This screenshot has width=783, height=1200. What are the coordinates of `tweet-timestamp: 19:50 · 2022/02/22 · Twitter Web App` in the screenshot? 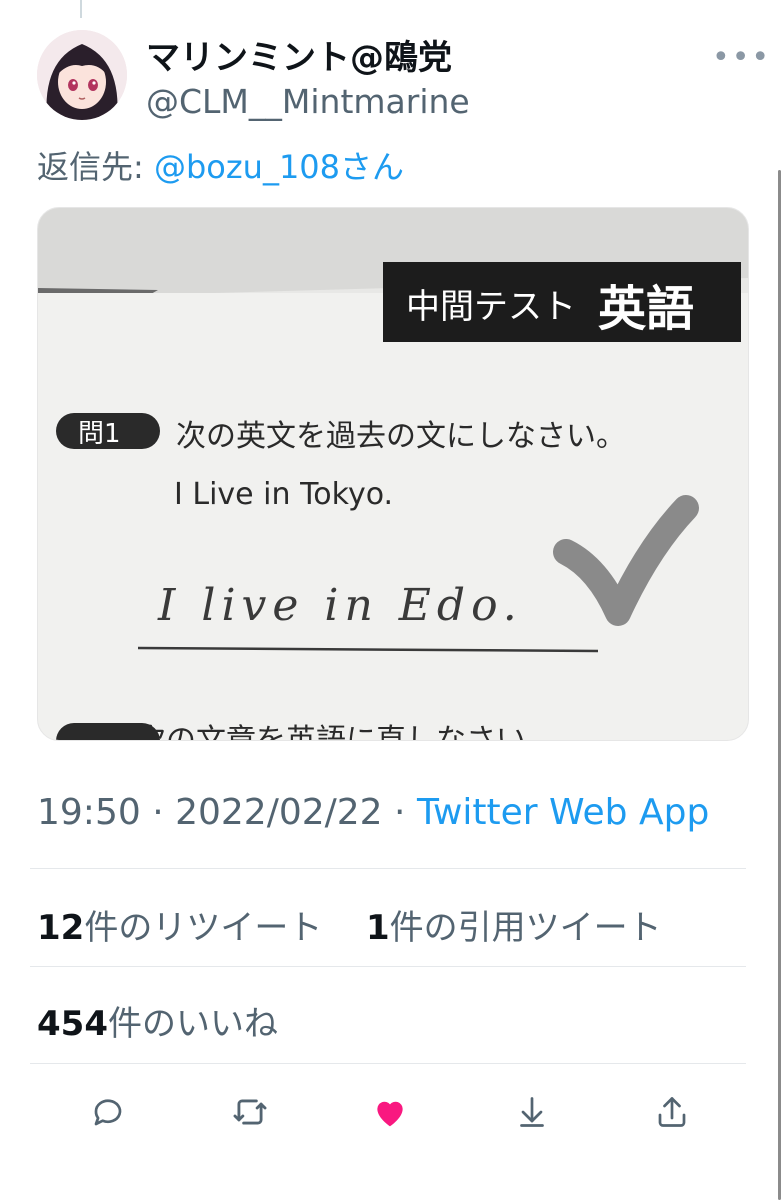 It's located at (373, 812).